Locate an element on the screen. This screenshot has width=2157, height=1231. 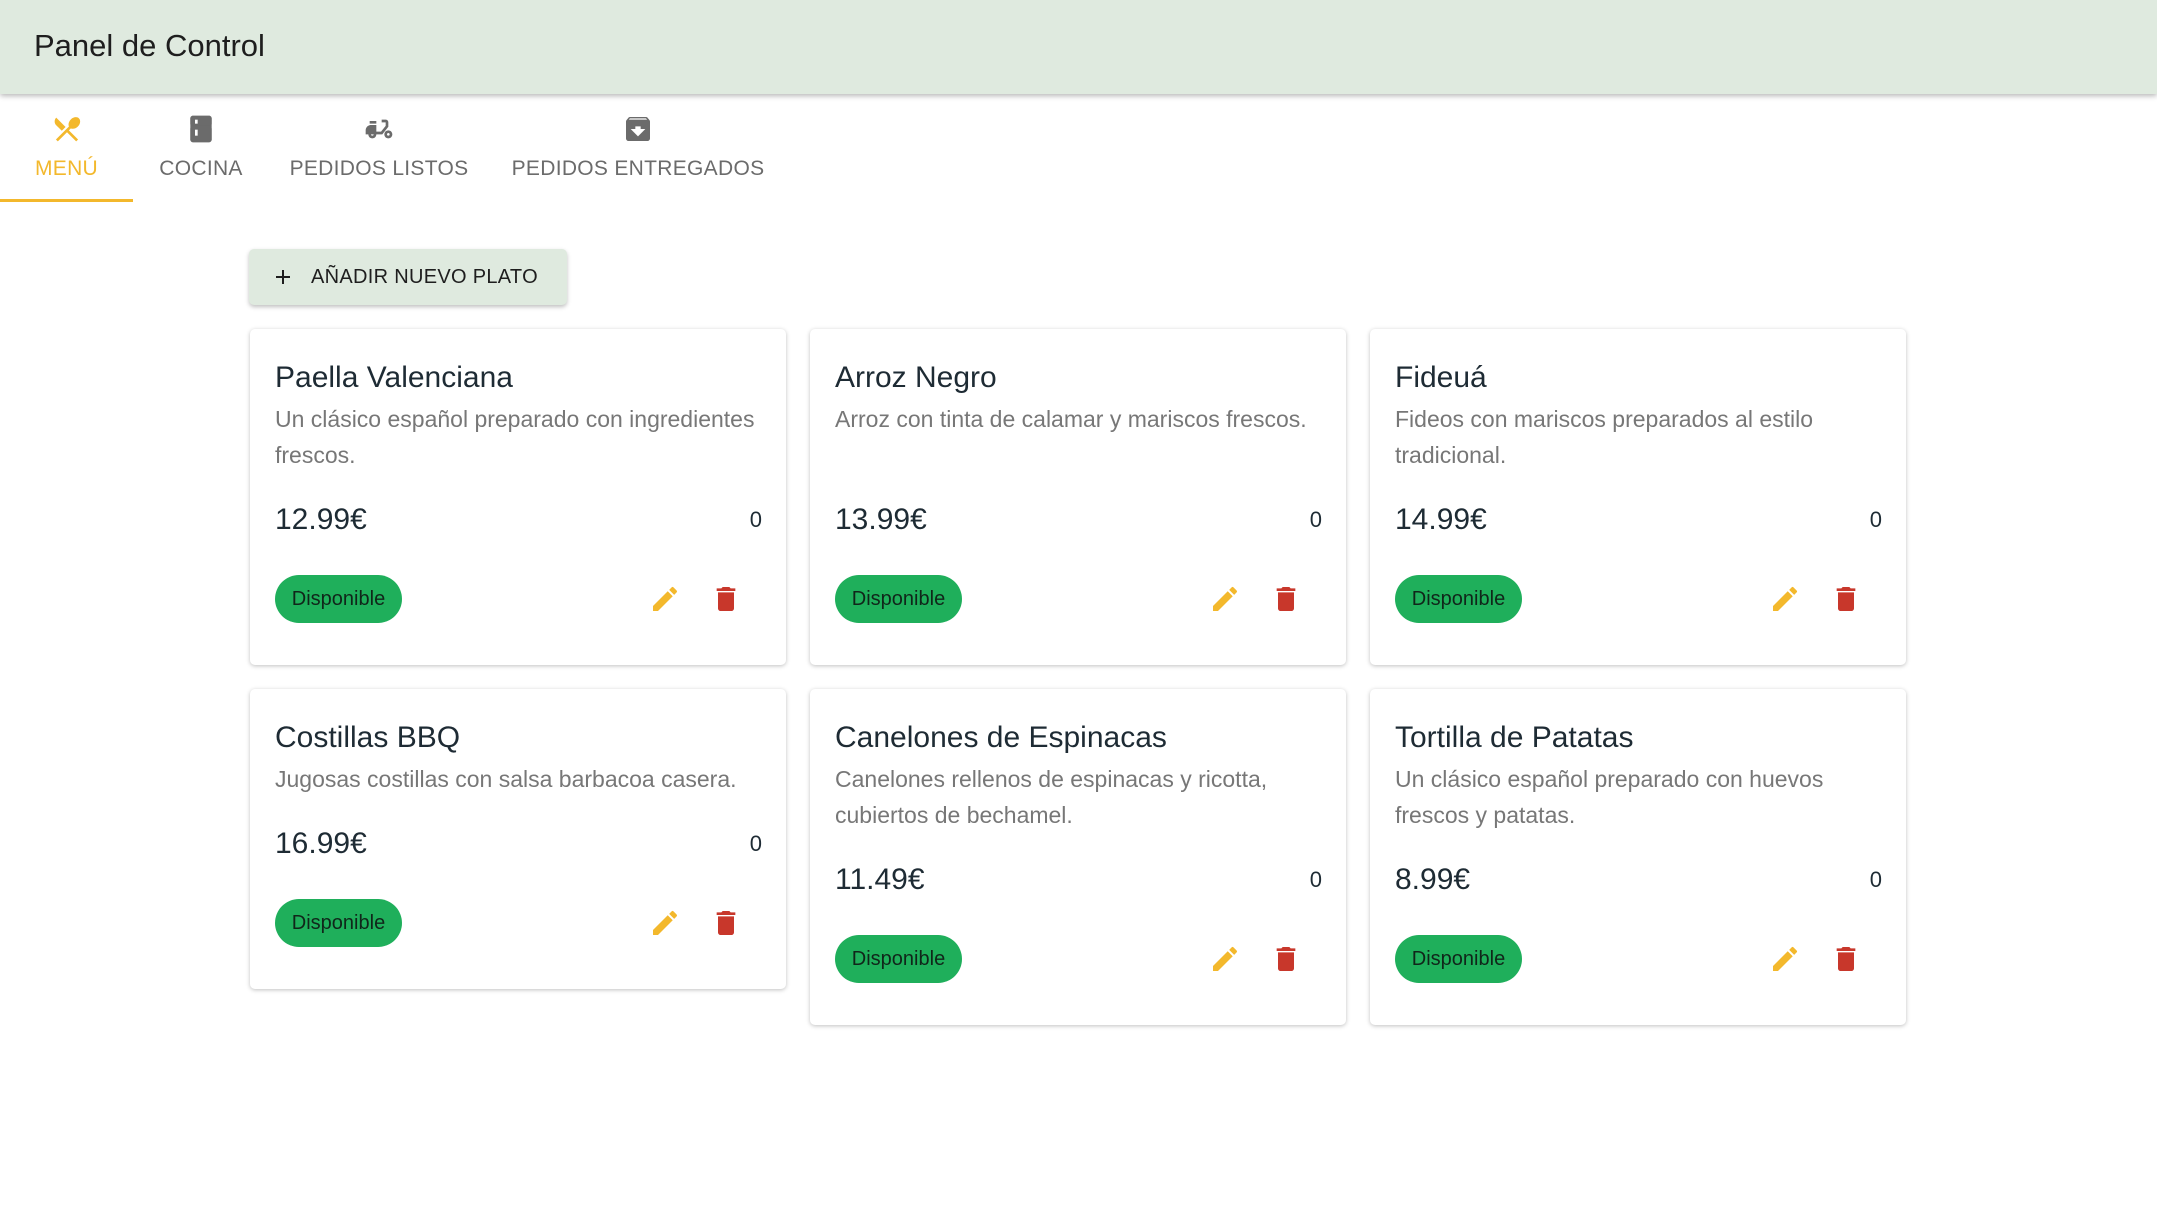
dish-price: 13.99€ is located at coordinates (881, 519).